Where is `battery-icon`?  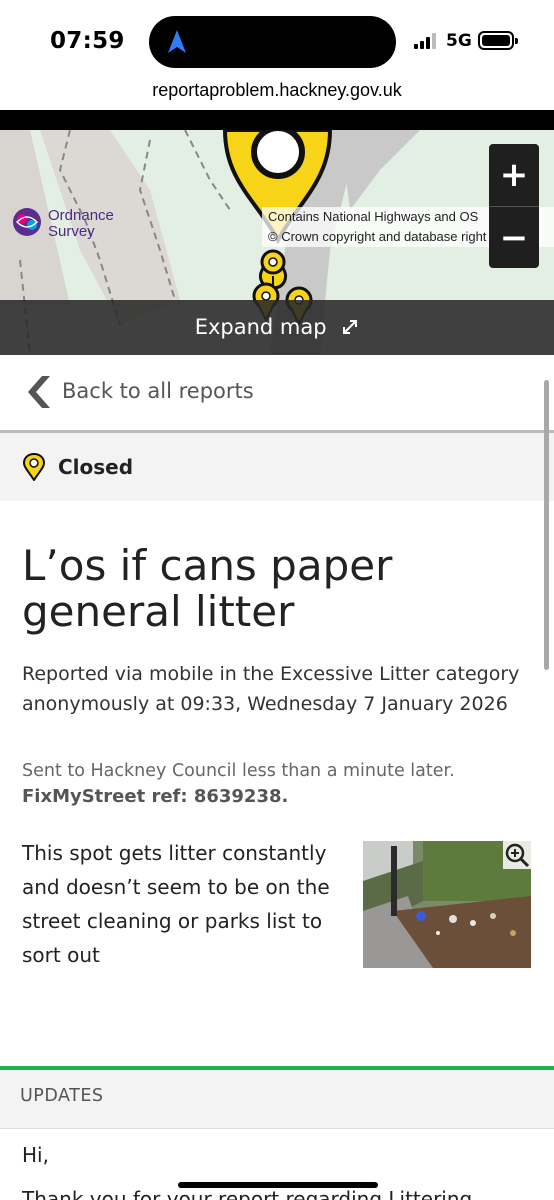
battery-icon is located at coordinates (498, 40).